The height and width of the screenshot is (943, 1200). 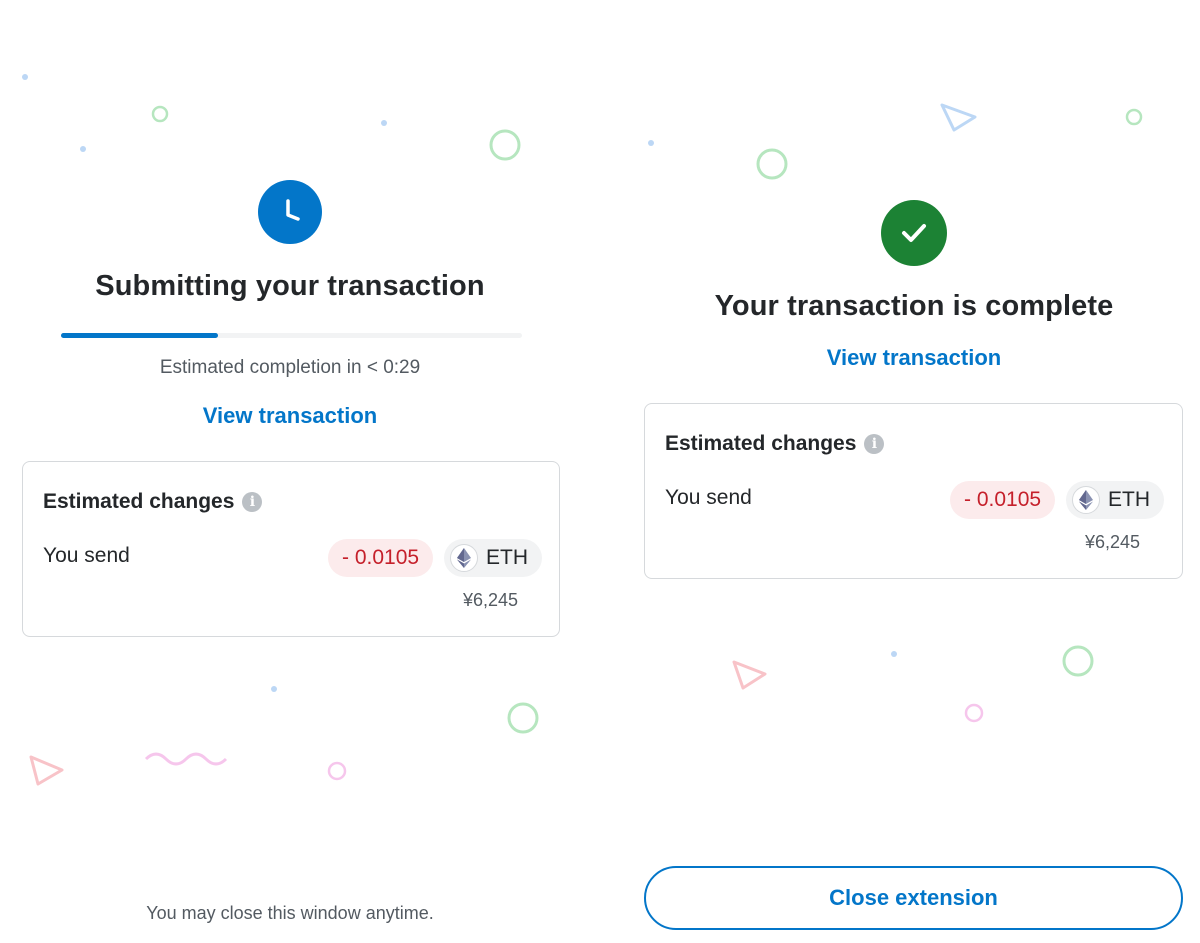 What do you see at coordinates (914, 233) in the screenshot?
I see `check-icon` at bounding box center [914, 233].